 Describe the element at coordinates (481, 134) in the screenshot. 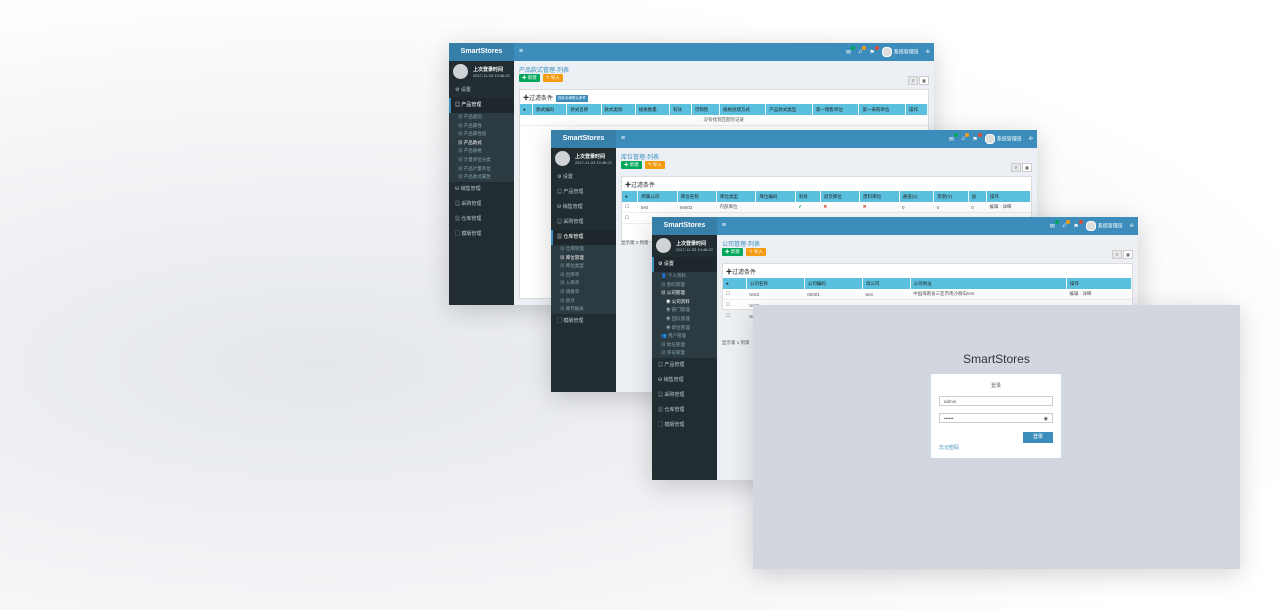

I see `sidebar-subitem: ▦ 产品属性值` at that location.